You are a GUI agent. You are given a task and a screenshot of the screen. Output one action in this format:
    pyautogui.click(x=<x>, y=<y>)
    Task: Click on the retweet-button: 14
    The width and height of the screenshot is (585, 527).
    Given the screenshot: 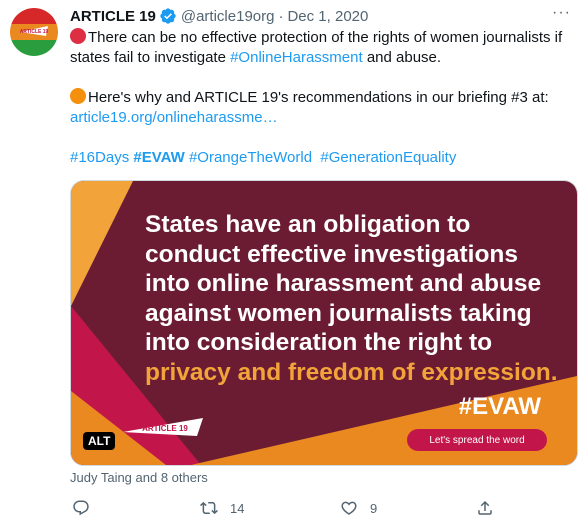 What is the action you would take?
    pyautogui.click(x=222, y=508)
    